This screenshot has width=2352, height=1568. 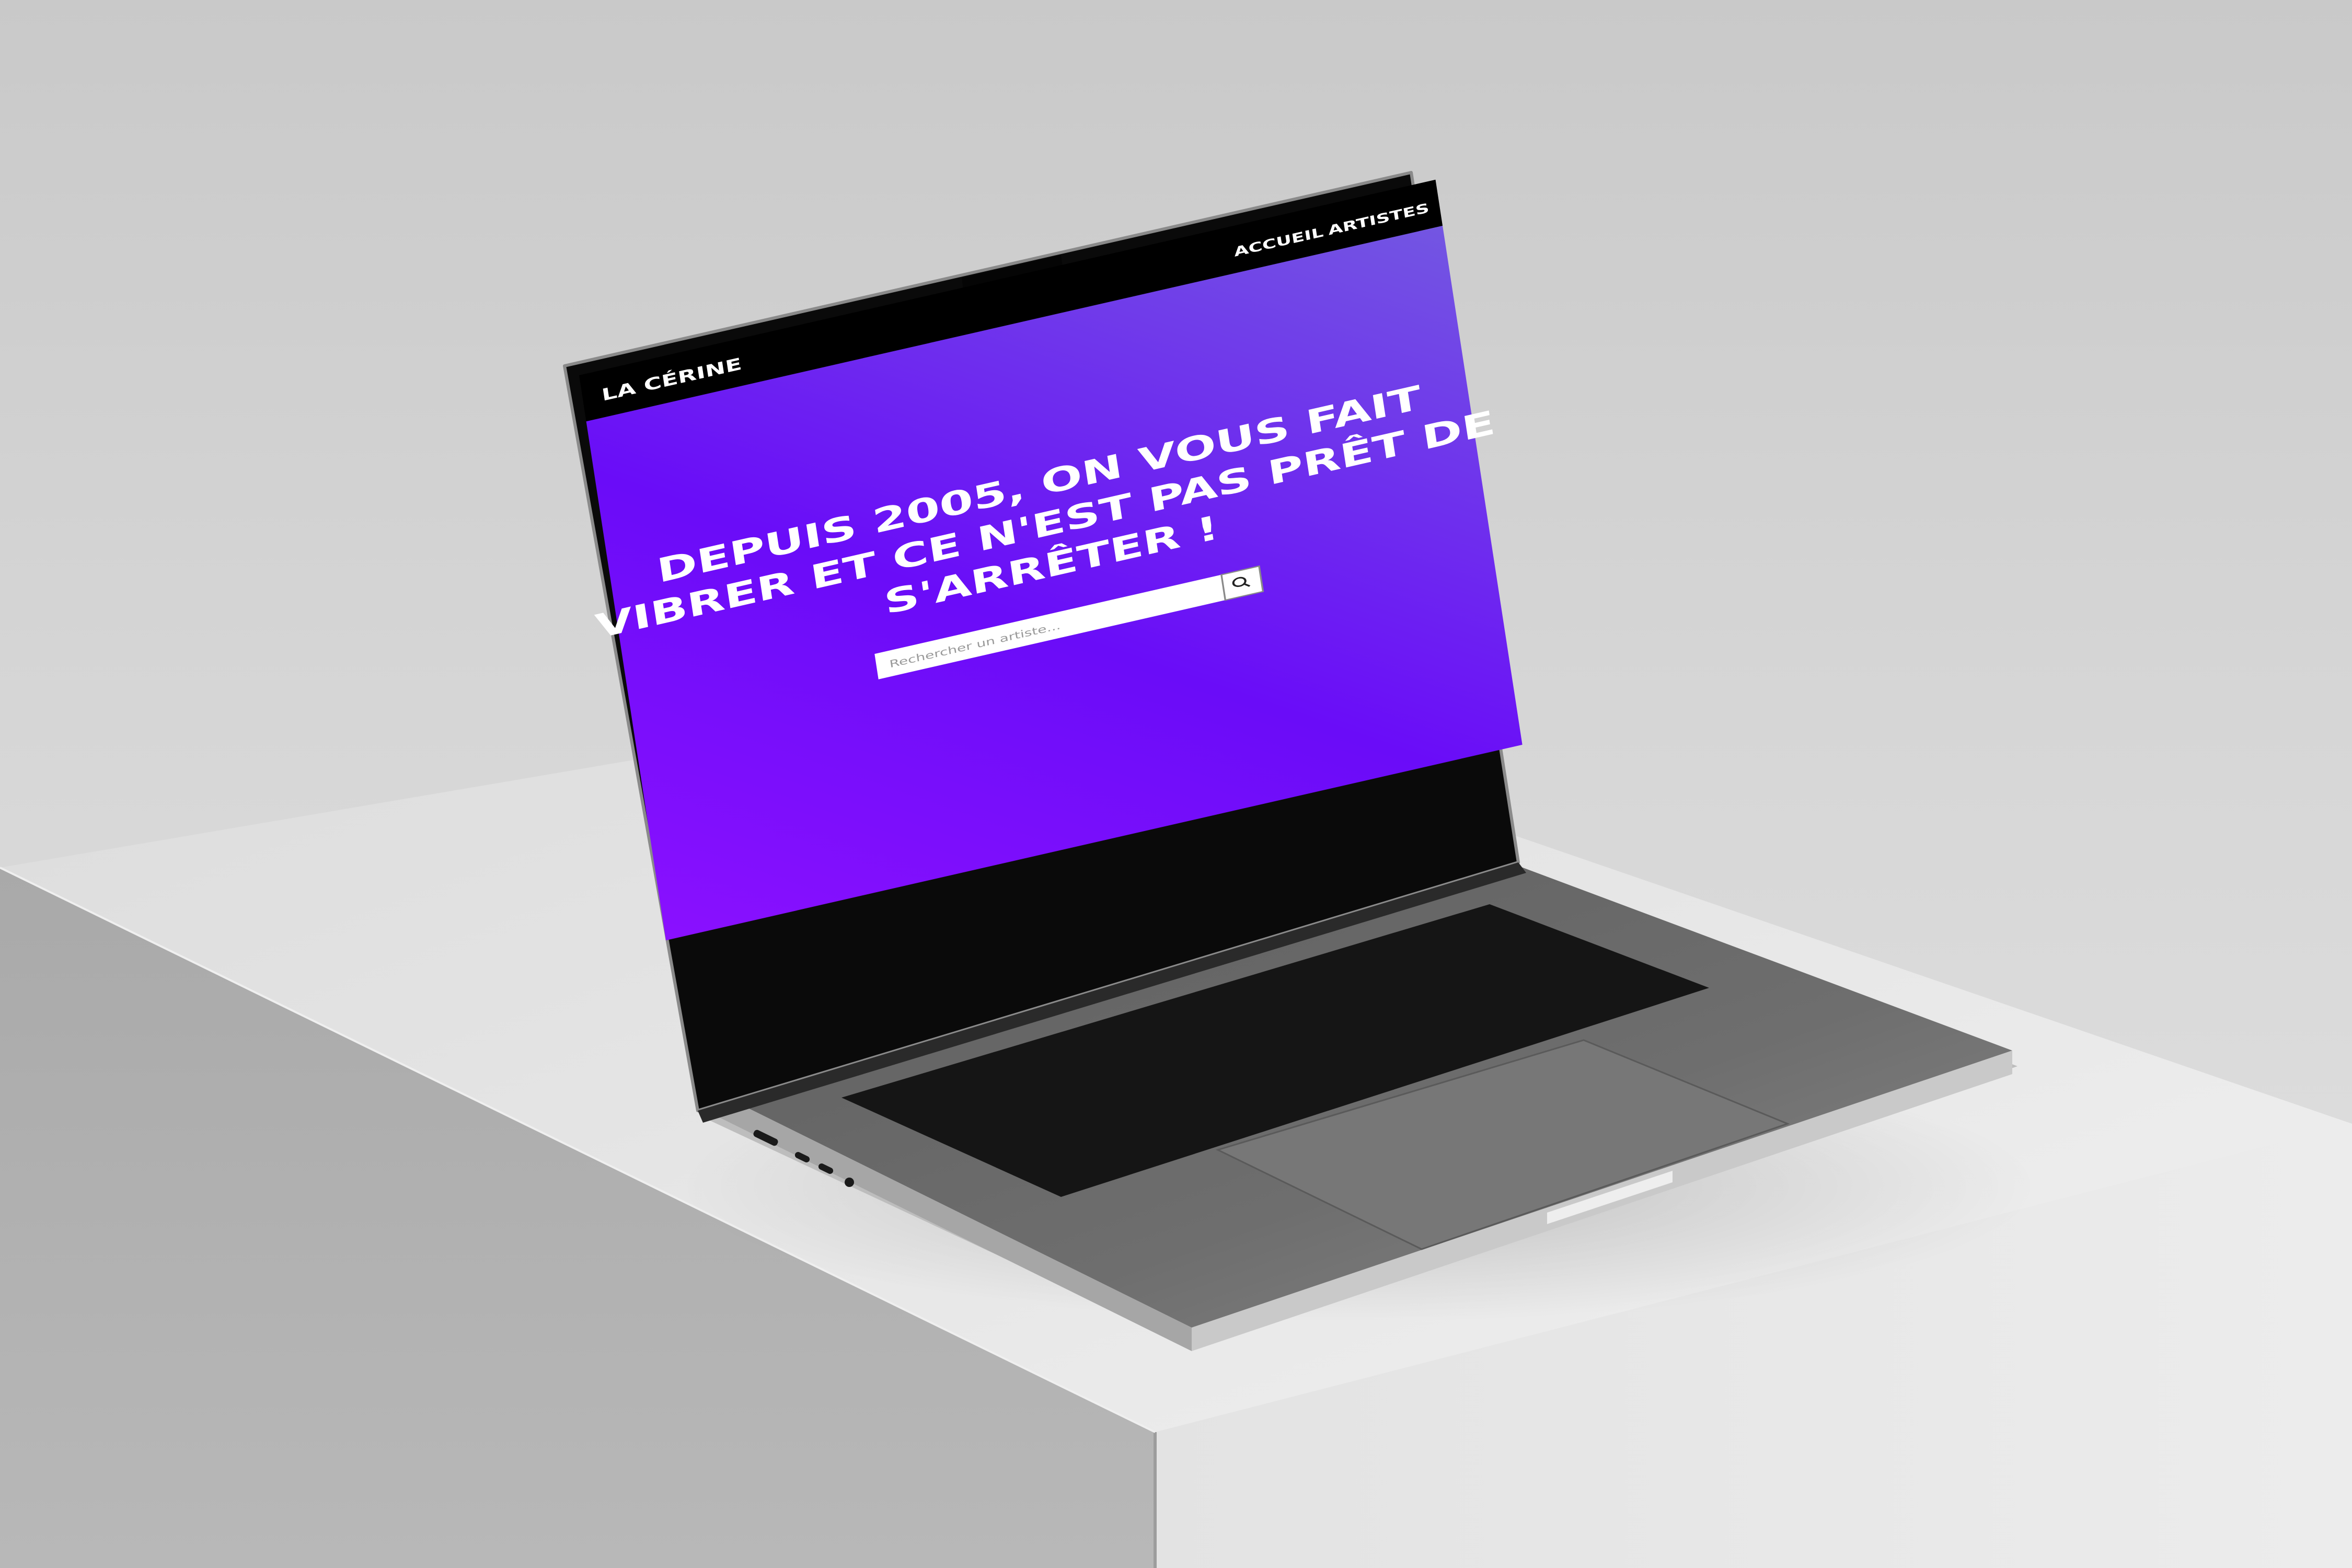 I want to click on headphone-jack, so click(x=849, y=1182).